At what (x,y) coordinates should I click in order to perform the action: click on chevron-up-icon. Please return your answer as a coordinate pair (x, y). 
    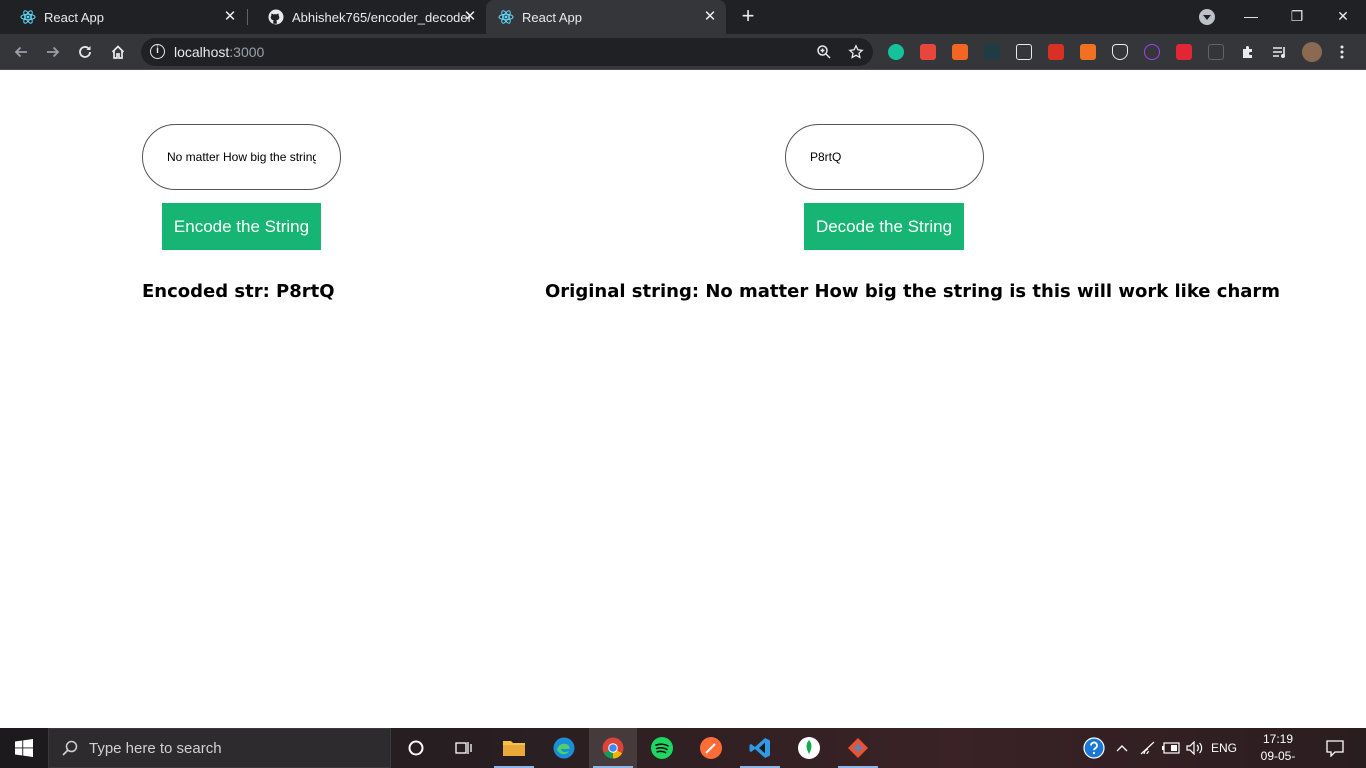
    Looking at the image, I should click on (1122, 748).